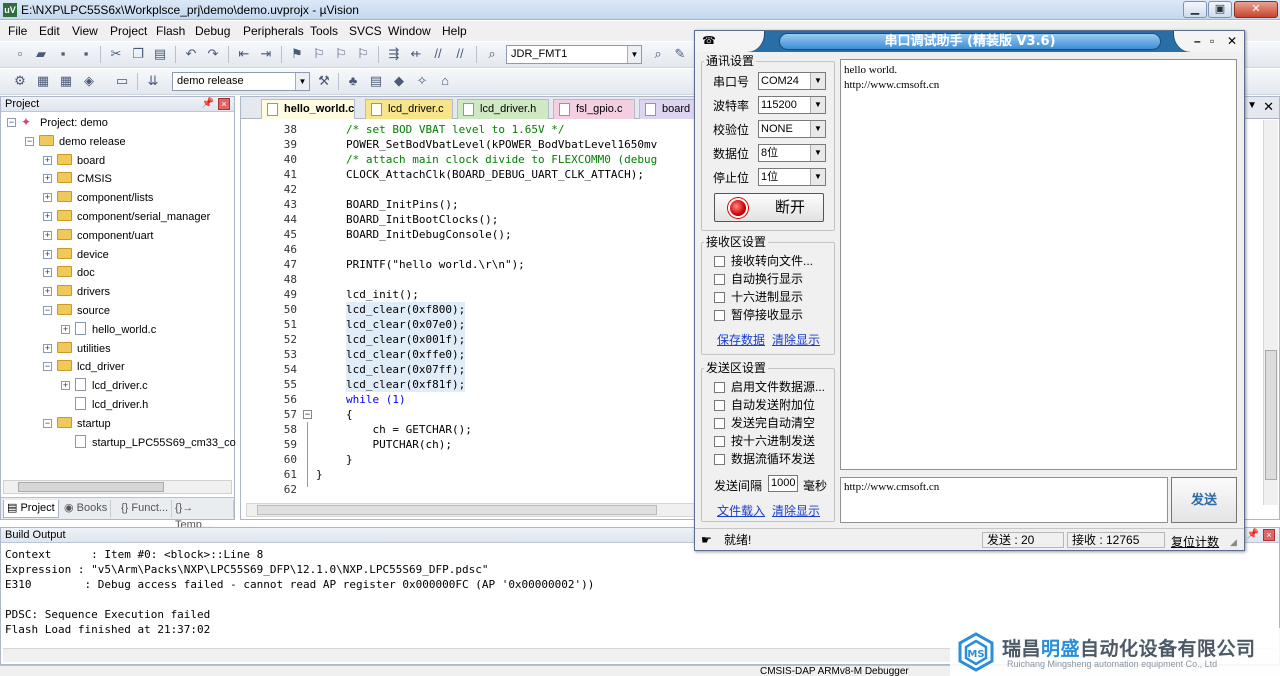 The image size is (1280, 676). I want to click on parity-select: NONE ▼, so click(792, 129).